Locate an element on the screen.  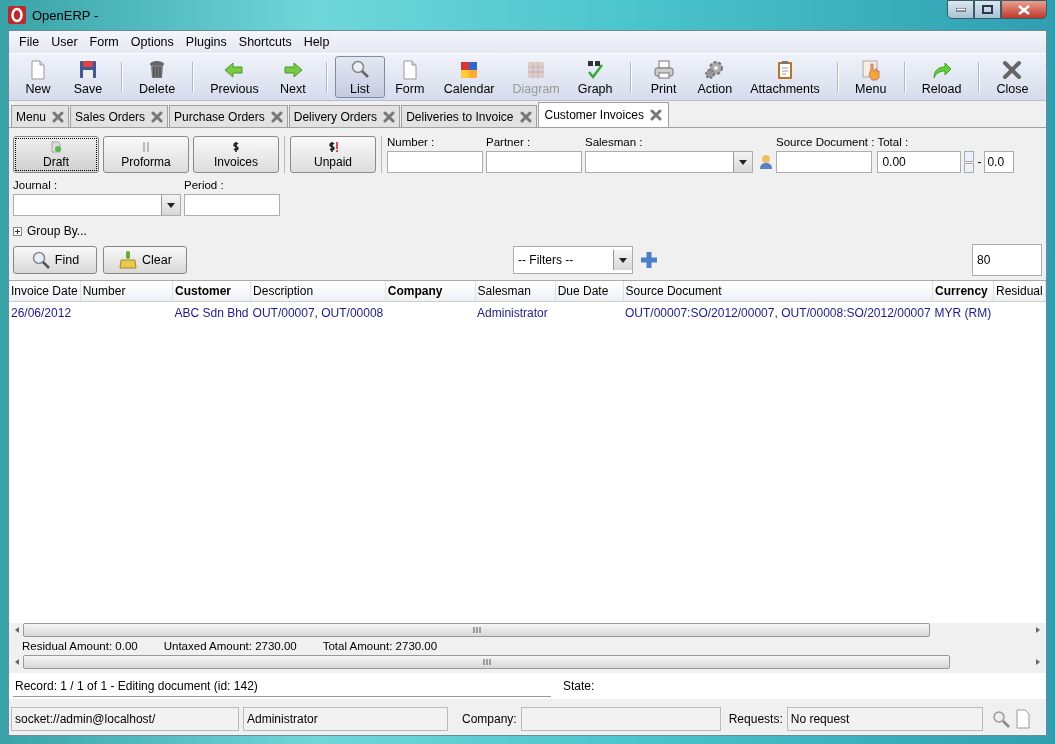
toolbar-button: Print is located at coordinates (663, 77).